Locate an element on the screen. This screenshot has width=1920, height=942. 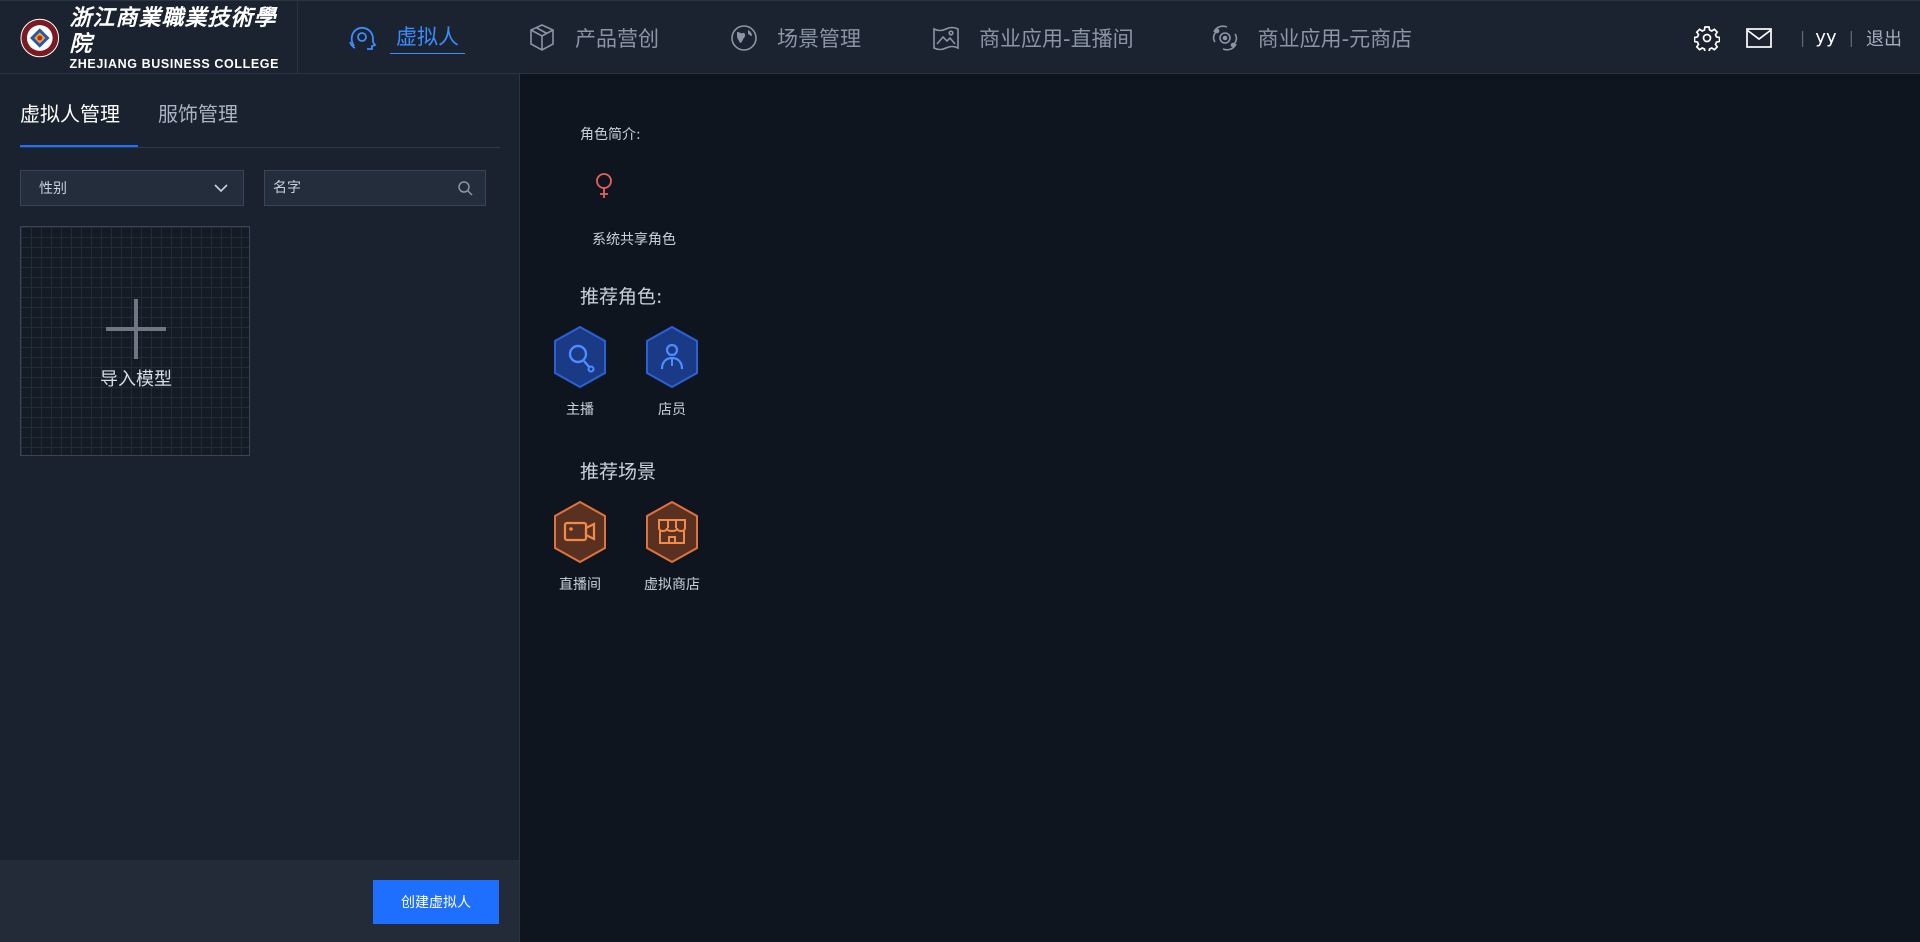
create-virtual-human-button: 创建虚拟人 is located at coordinates (436, 902).